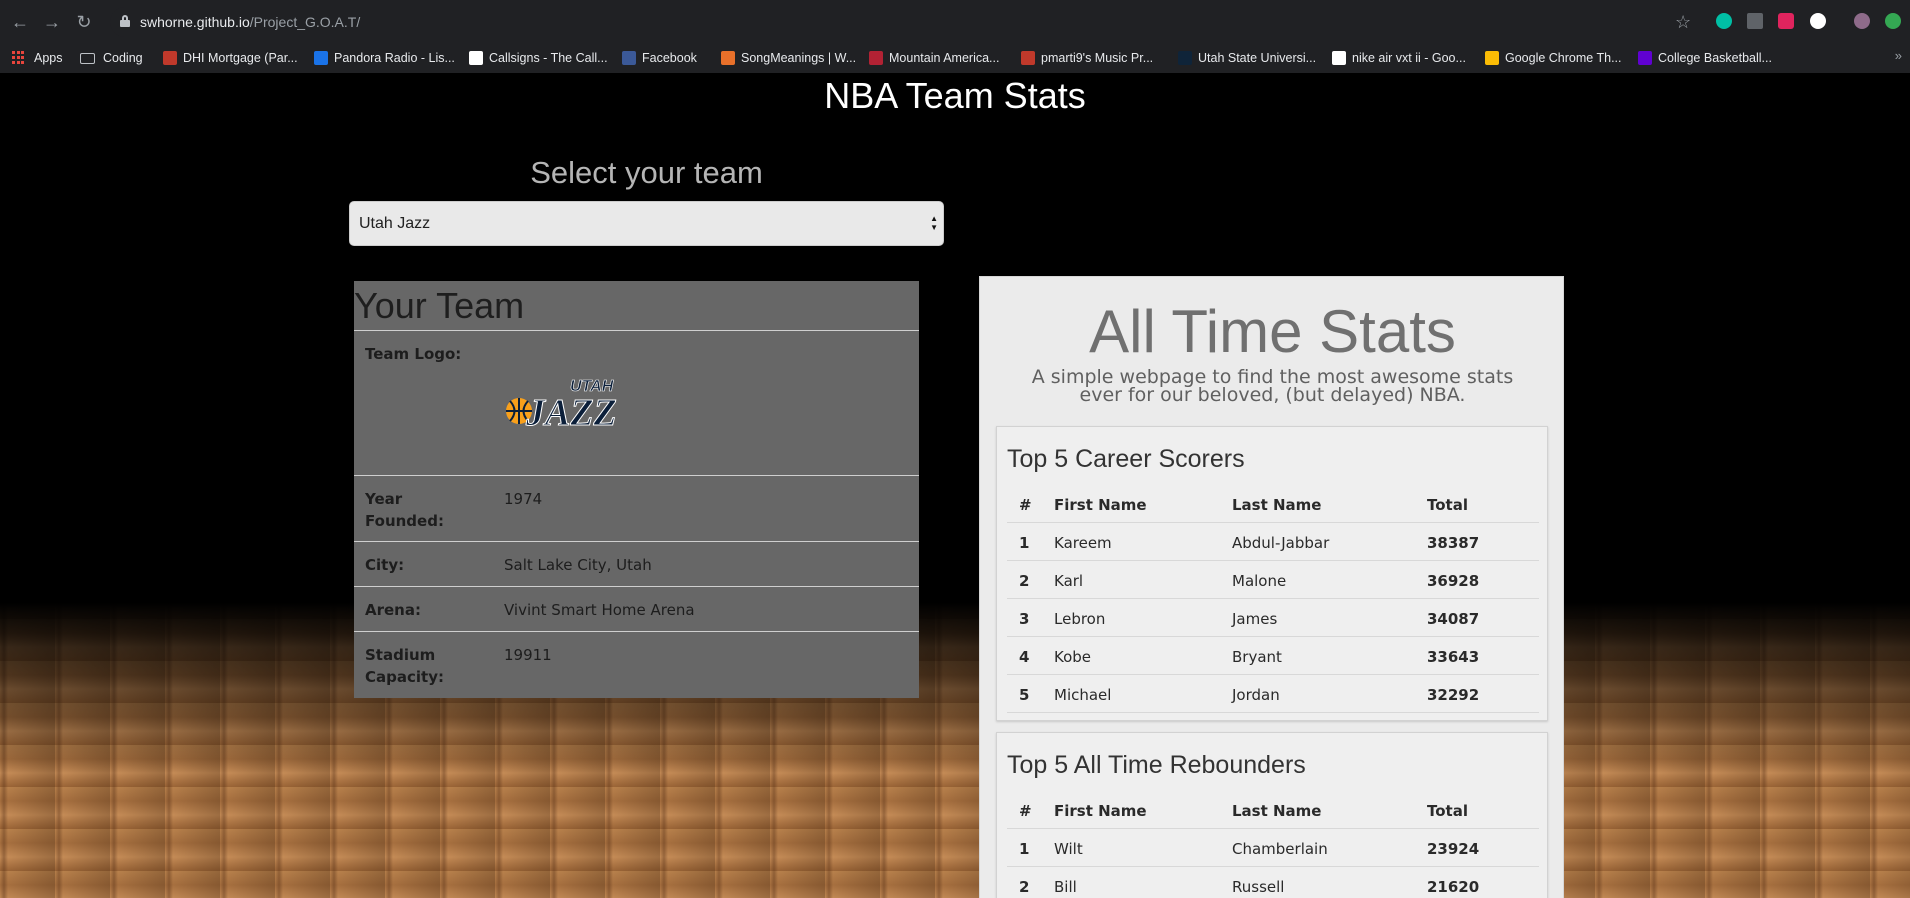 The image size is (1910, 898). I want to click on usu-favicon, so click(1185, 58).